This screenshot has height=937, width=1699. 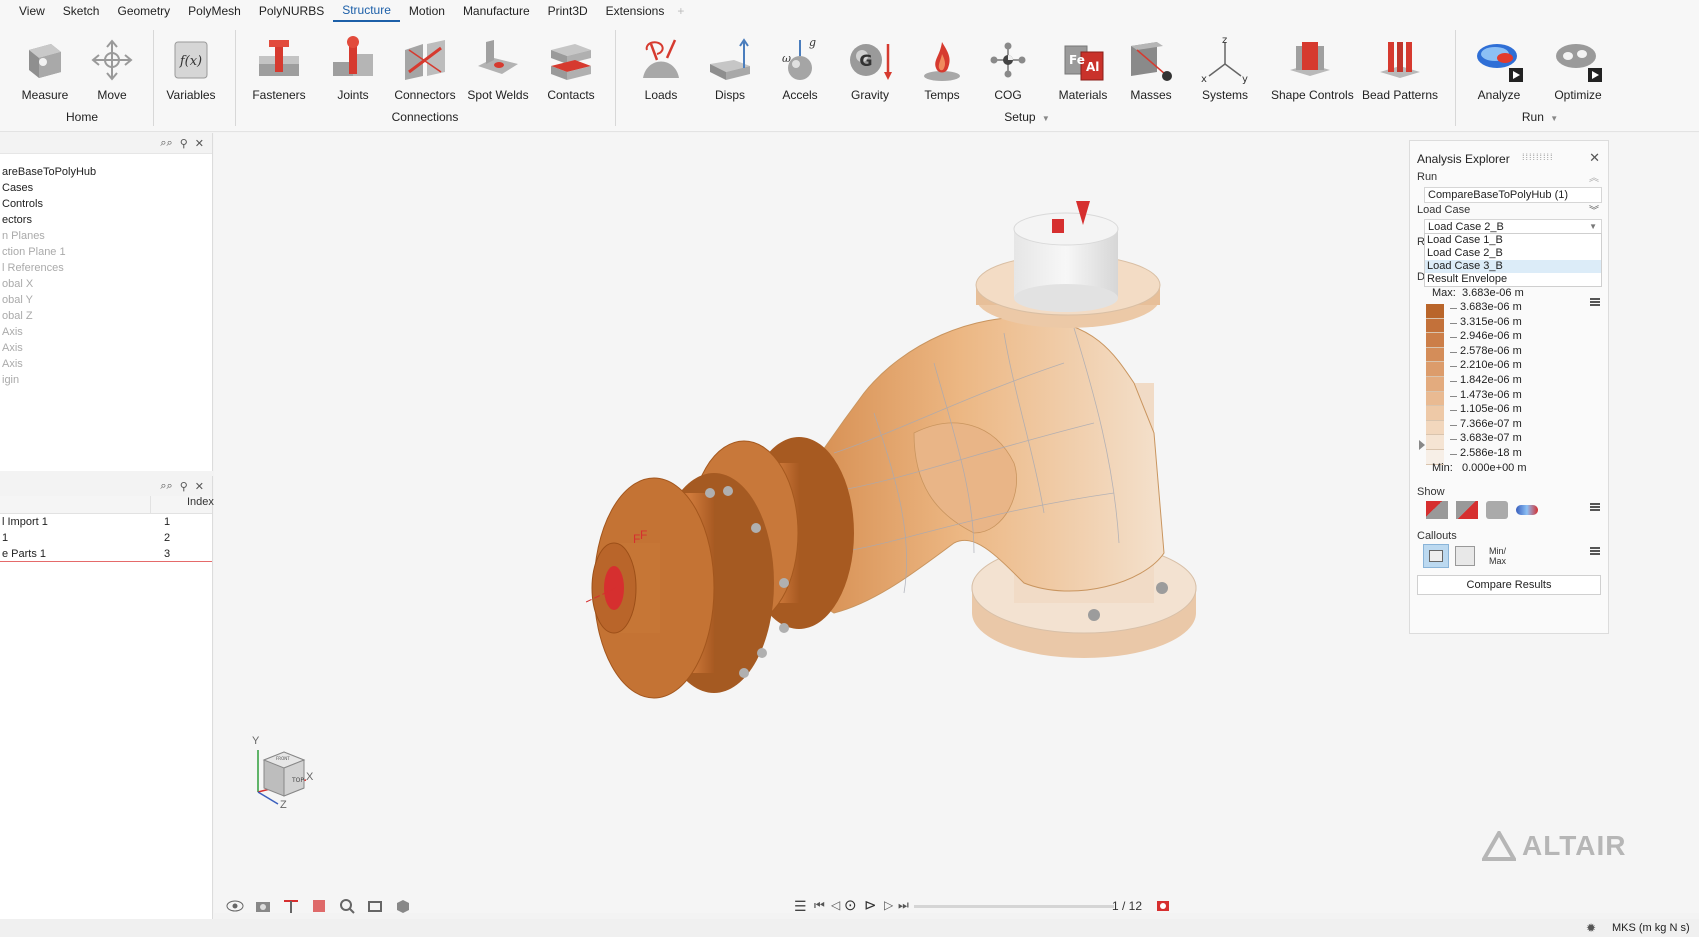 What do you see at coordinates (850, 905) in the screenshot?
I see `record-icon: ⊙` at bounding box center [850, 905].